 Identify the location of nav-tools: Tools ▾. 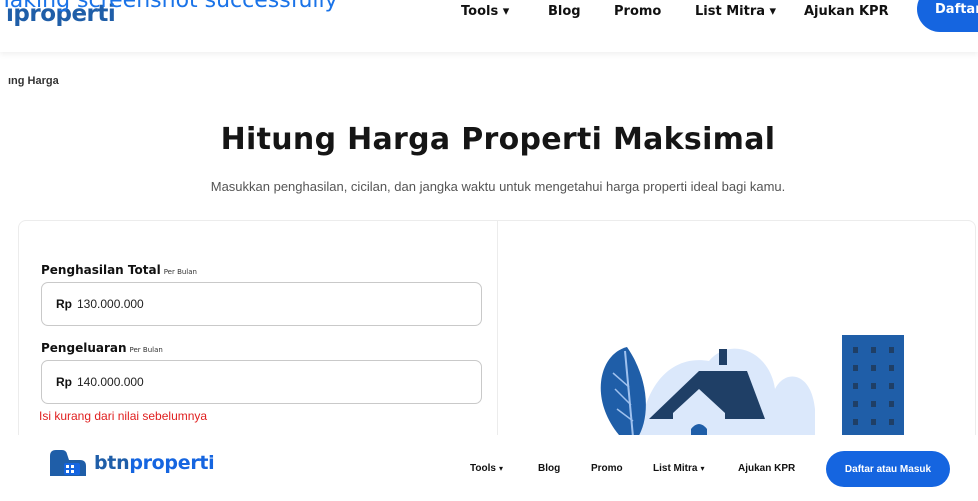
(486, 468).